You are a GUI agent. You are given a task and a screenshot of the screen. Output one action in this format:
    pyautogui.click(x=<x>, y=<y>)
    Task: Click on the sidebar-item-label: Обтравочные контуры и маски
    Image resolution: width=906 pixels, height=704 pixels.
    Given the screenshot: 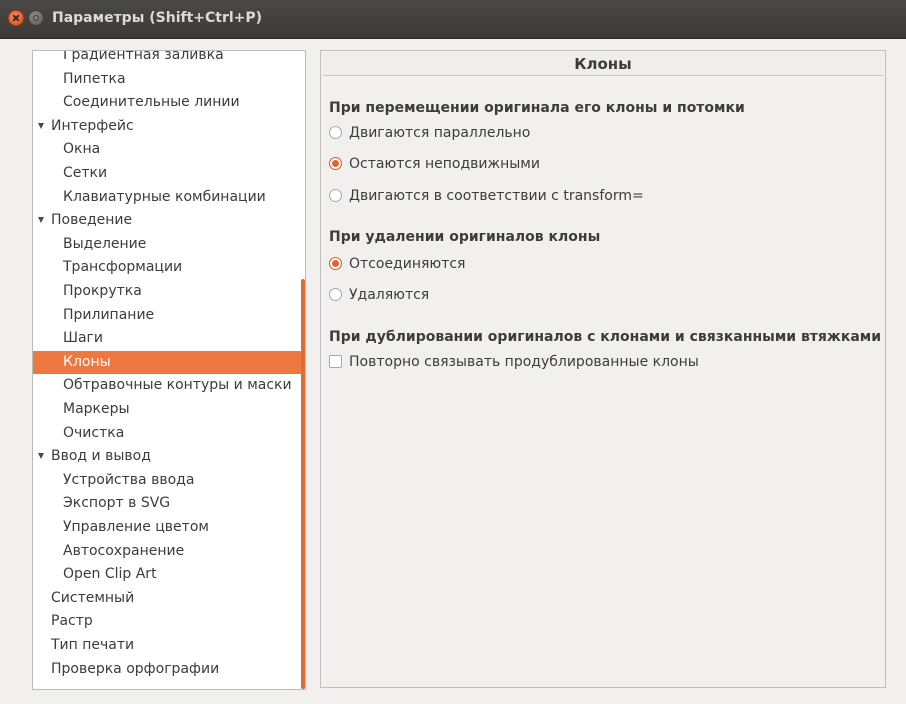 What is the action you would take?
    pyautogui.click(x=177, y=385)
    